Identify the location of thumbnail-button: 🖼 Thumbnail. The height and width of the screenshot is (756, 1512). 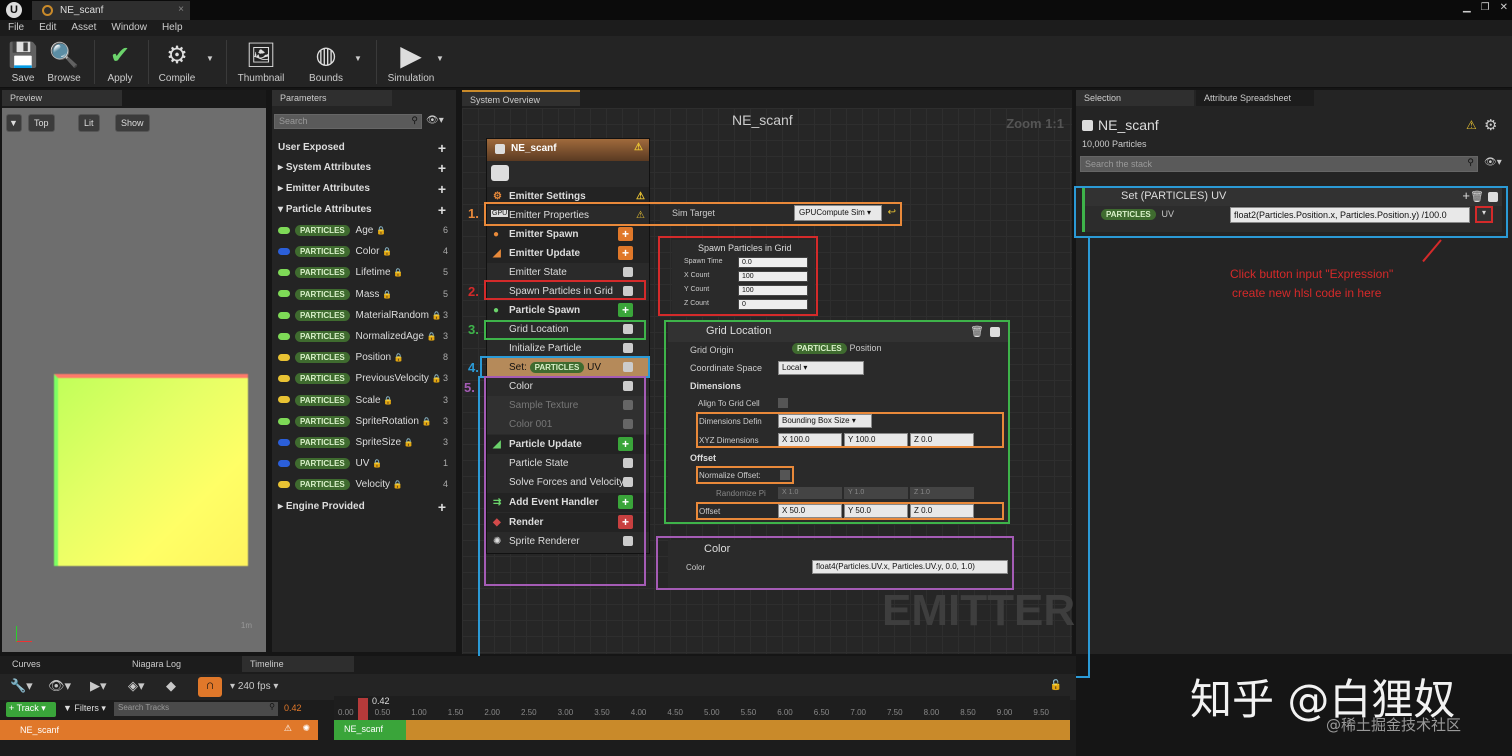
(261, 61).